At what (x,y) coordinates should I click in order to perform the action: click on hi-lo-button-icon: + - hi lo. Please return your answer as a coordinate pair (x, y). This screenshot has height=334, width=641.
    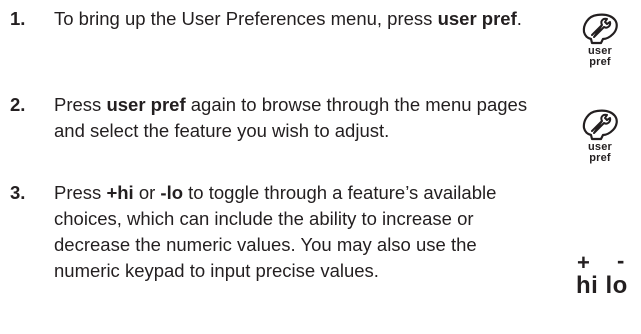
    Looking at the image, I should click on (606, 280).